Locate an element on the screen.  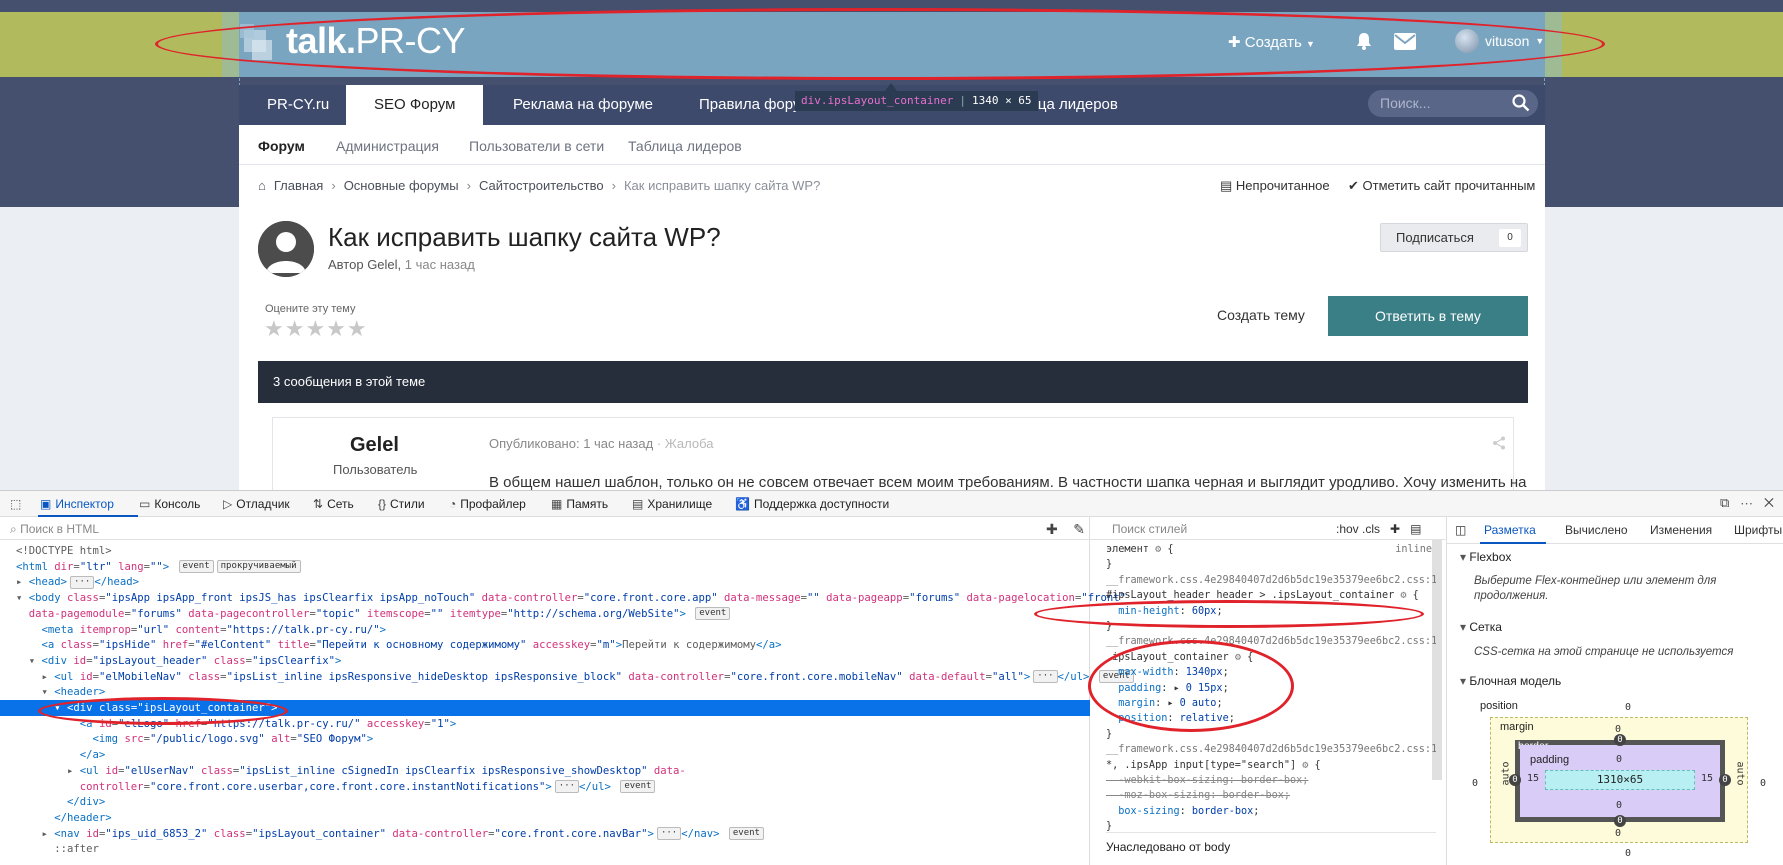
subnav-administration: Администрация is located at coordinates (387, 146).